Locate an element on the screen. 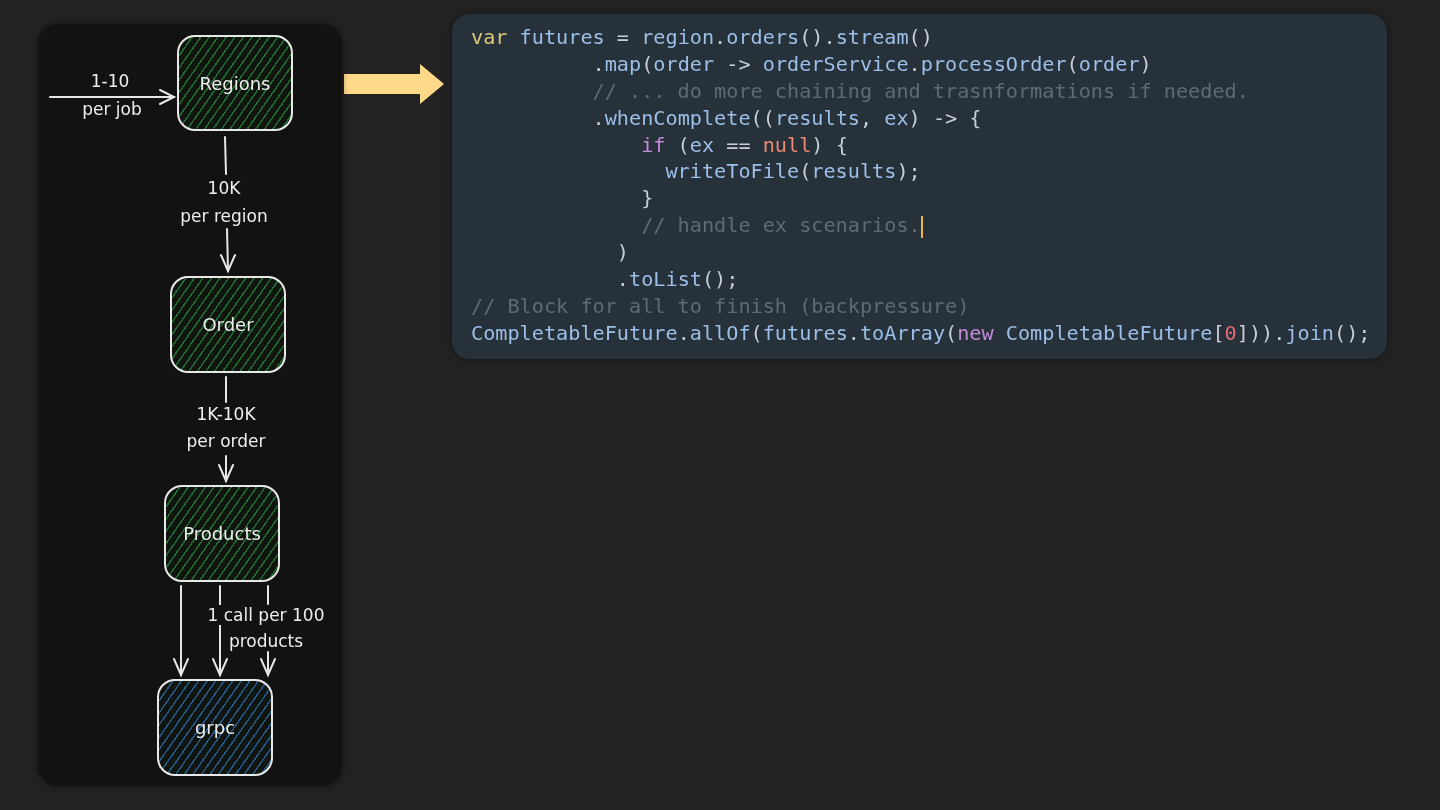 This screenshot has width=1440, height=810. code-line: writeToFile(results); is located at coordinates (793, 172).